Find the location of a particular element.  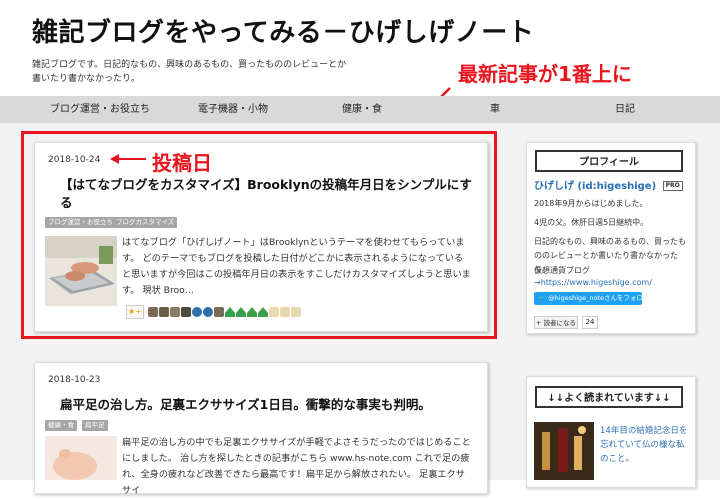

subscribe-label: 読者になる is located at coordinates (560, 323).